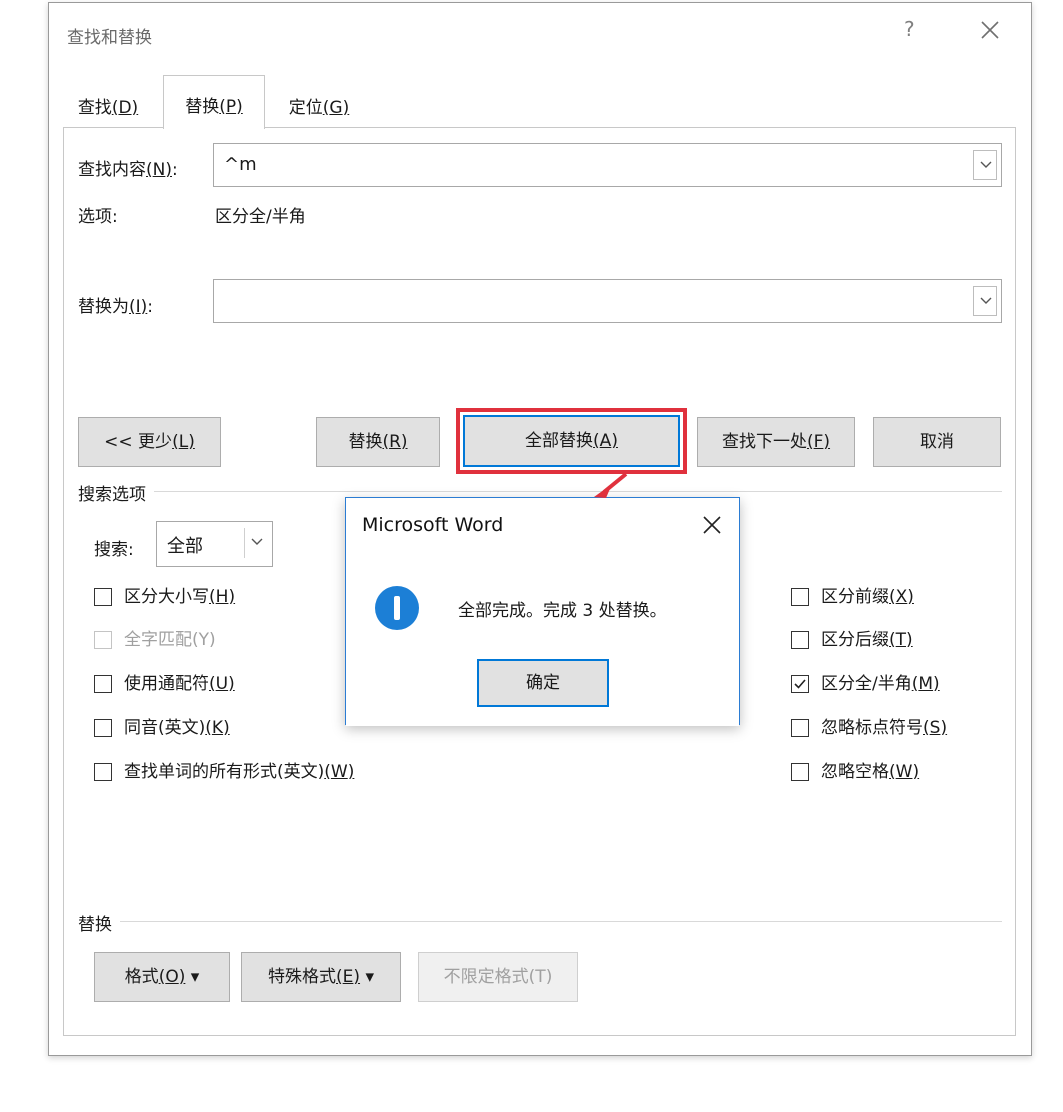 The width and height of the screenshot is (1063, 1112). I want to click on tab-goto-label: 定位, so click(305, 108).